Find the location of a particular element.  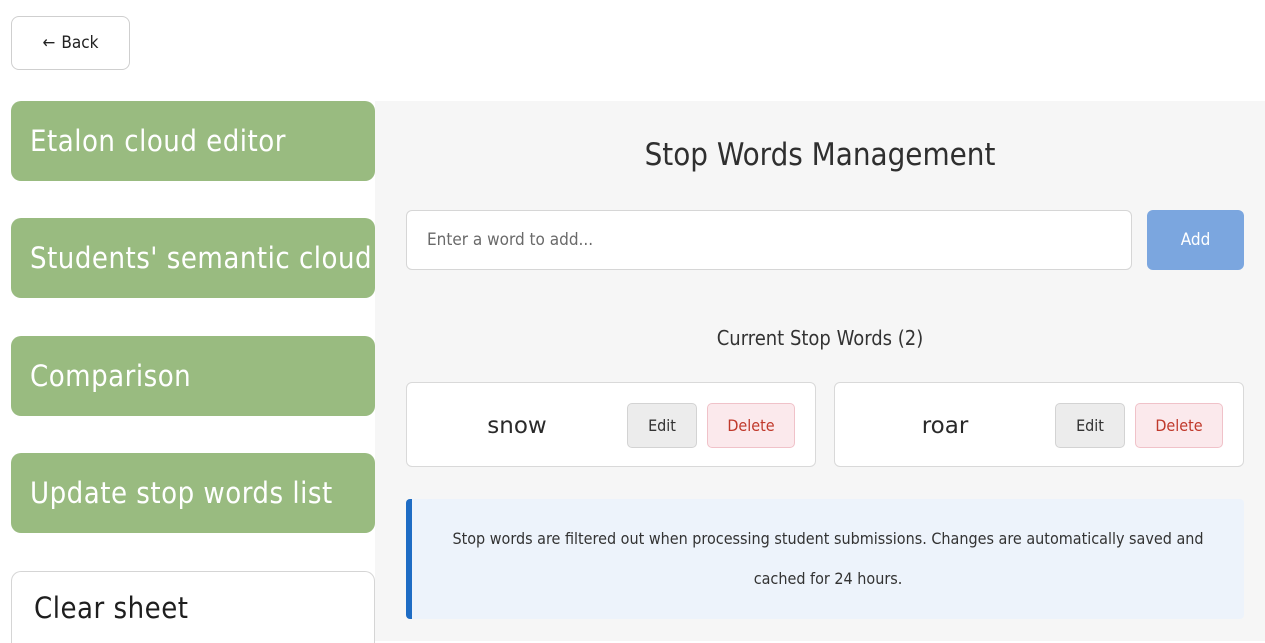

add-word-input is located at coordinates (769, 240).